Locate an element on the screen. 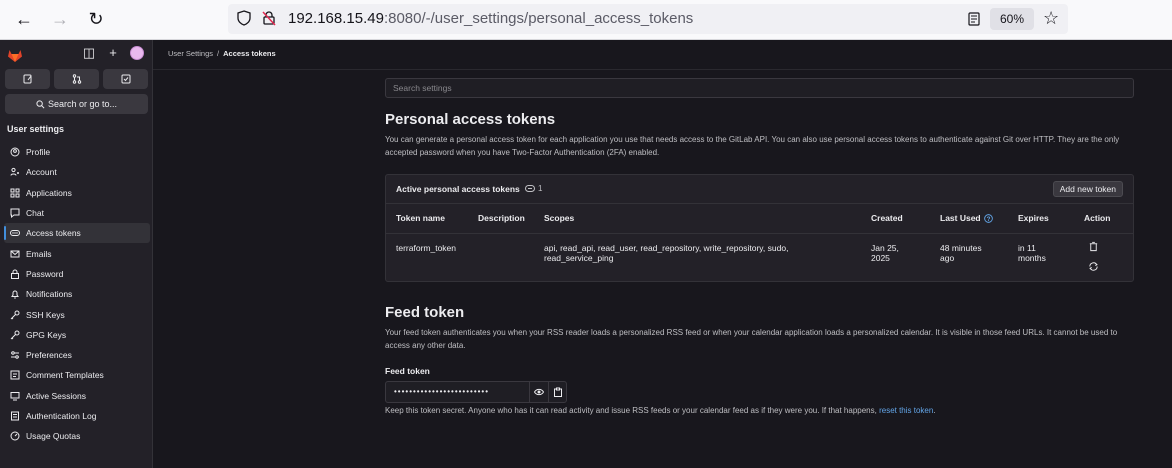  todos-button is located at coordinates (125, 79).